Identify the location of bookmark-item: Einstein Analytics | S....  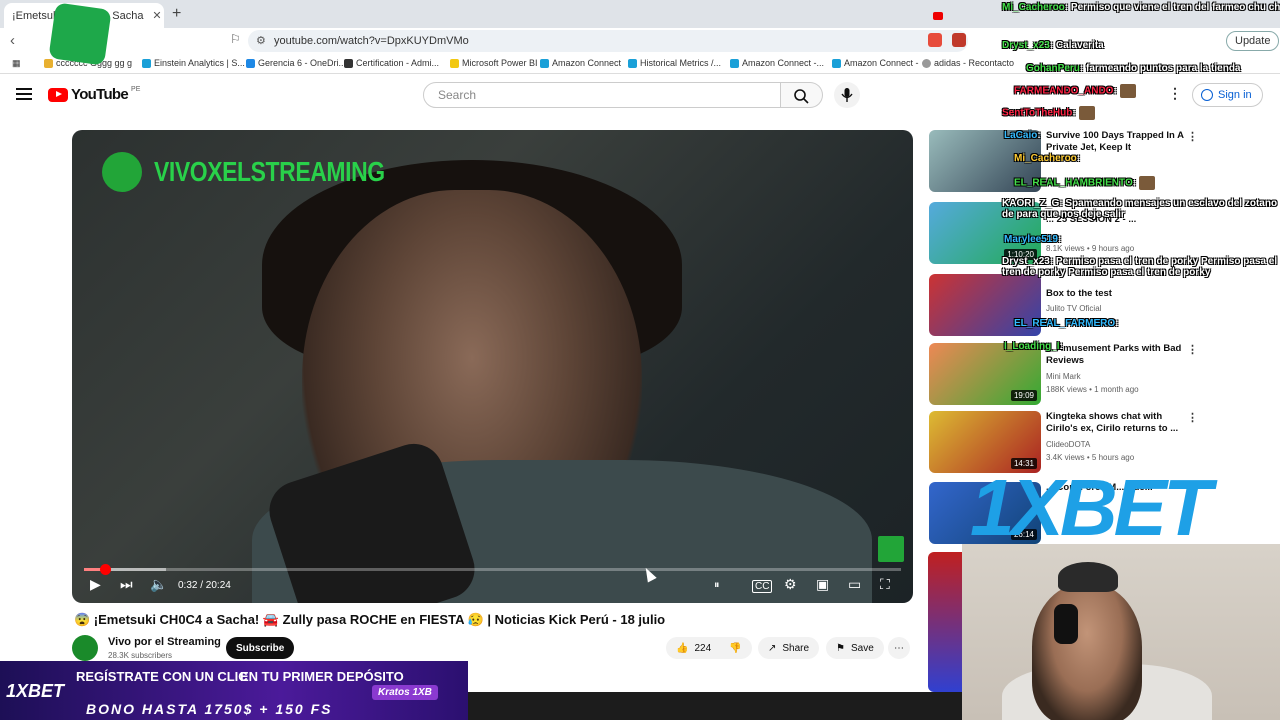
(193, 63).